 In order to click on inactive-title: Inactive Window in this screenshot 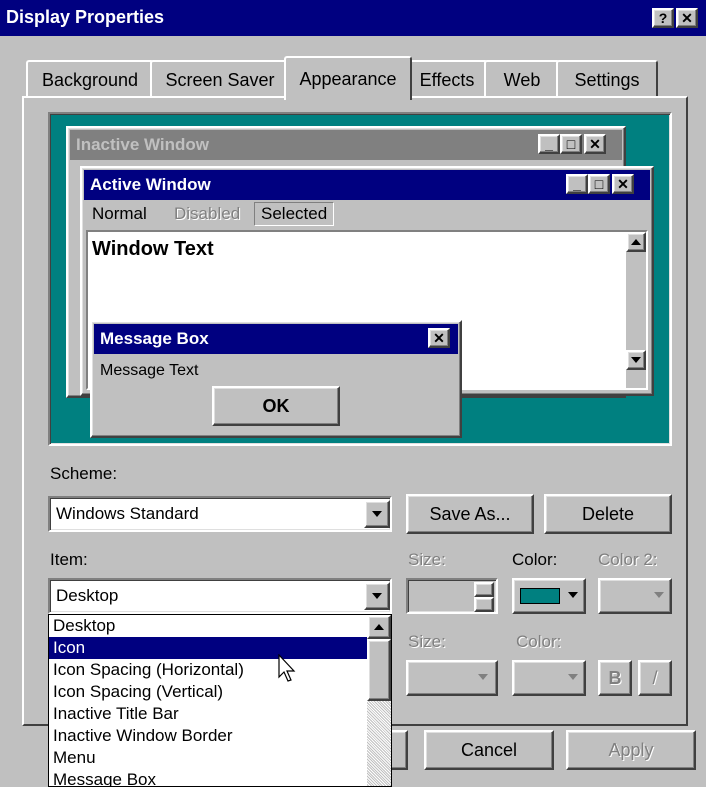, I will do `click(143, 144)`.